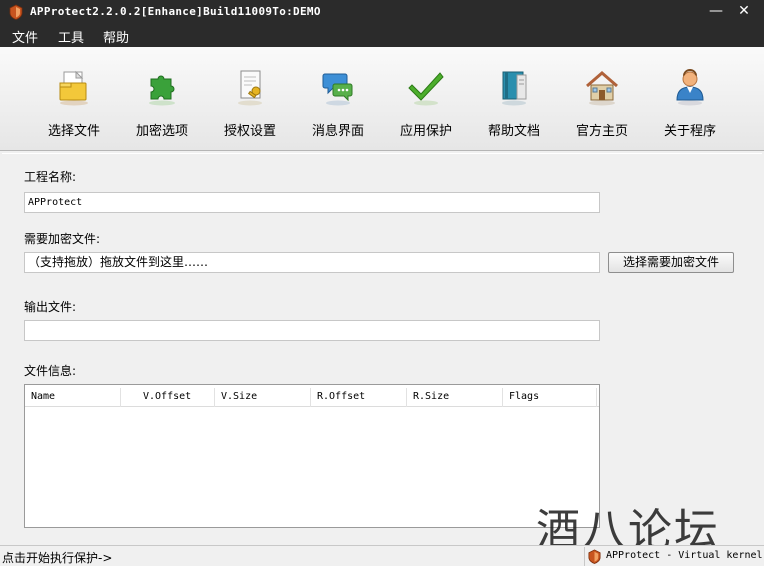 The height and width of the screenshot is (566, 764). I want to click on toolbar-label: 加密选项, so click(161, 131).